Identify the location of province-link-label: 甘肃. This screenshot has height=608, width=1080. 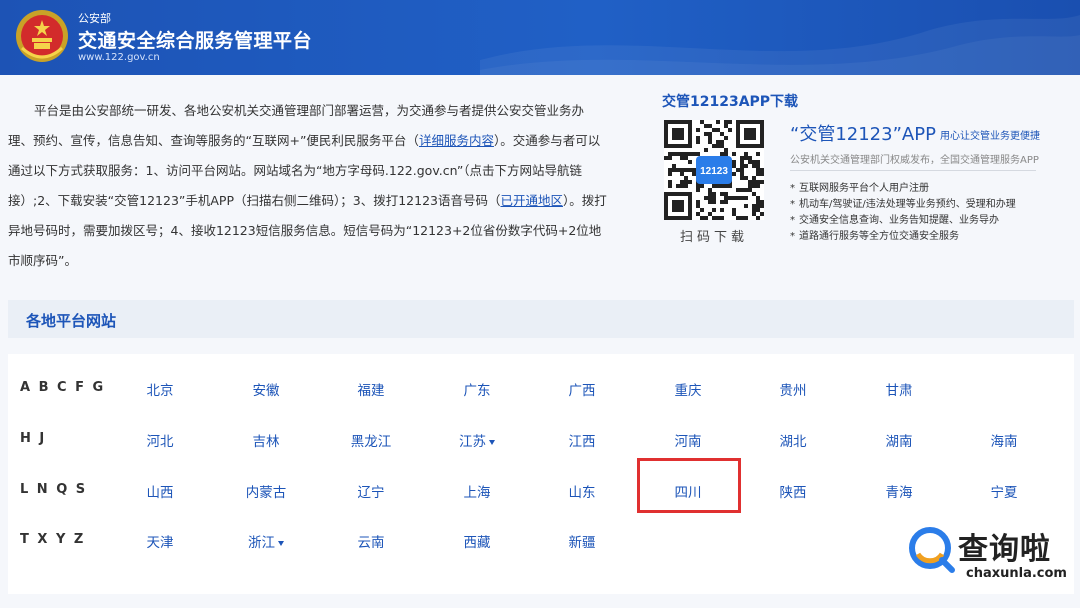
(899, 391).